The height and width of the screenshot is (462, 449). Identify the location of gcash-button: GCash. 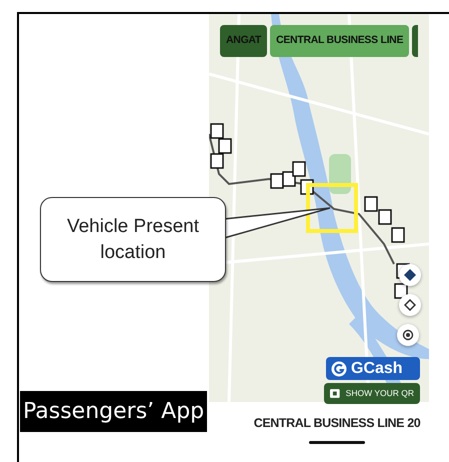
(373, 368).